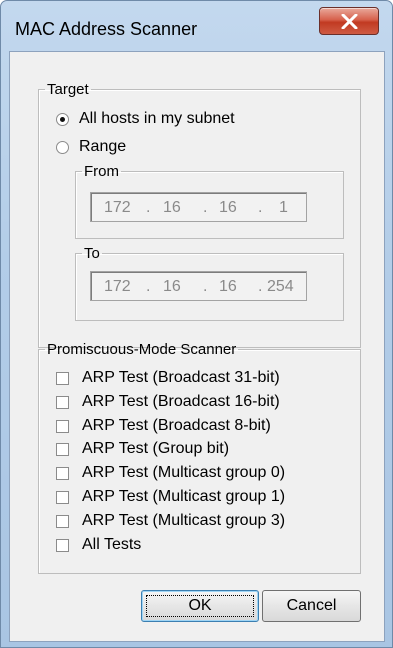  Describe the element at coordinates (228, 286) in the screenshot. I see `to-octet-3: 16` at that location.